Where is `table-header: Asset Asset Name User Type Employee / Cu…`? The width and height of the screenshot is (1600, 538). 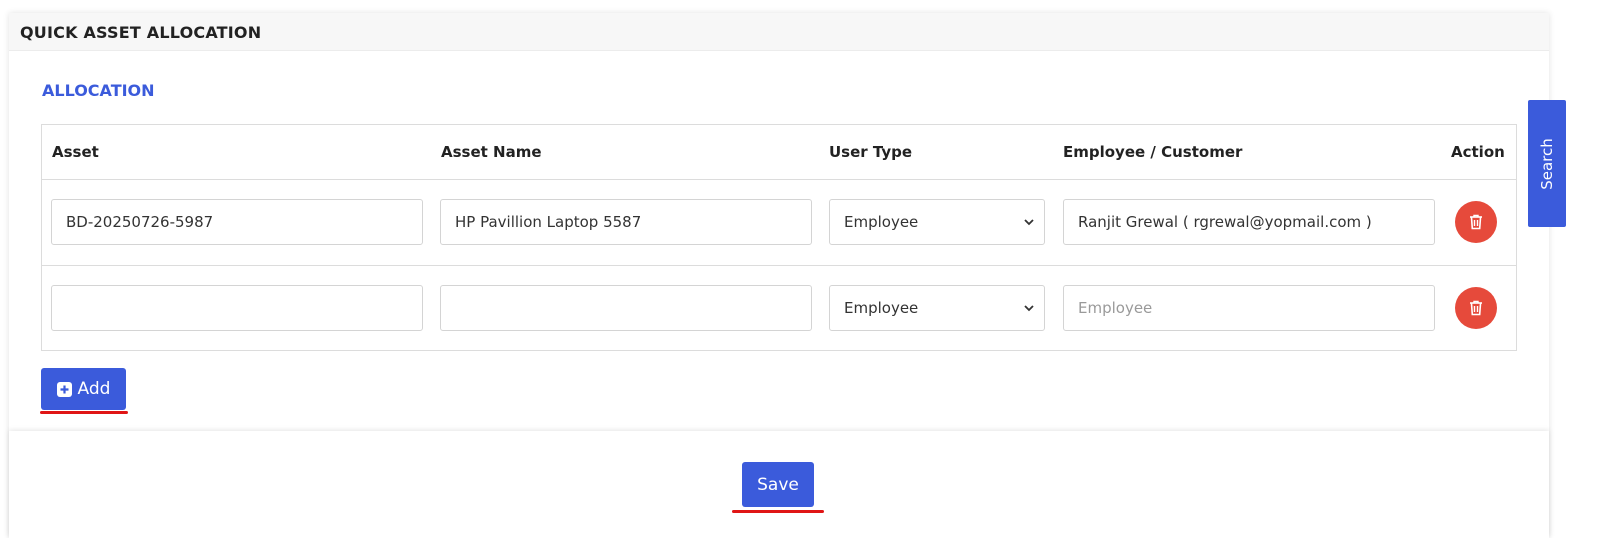
table-header: Asset Asset Name User Type Employee / Cu… is located at coordinates (779, 152).